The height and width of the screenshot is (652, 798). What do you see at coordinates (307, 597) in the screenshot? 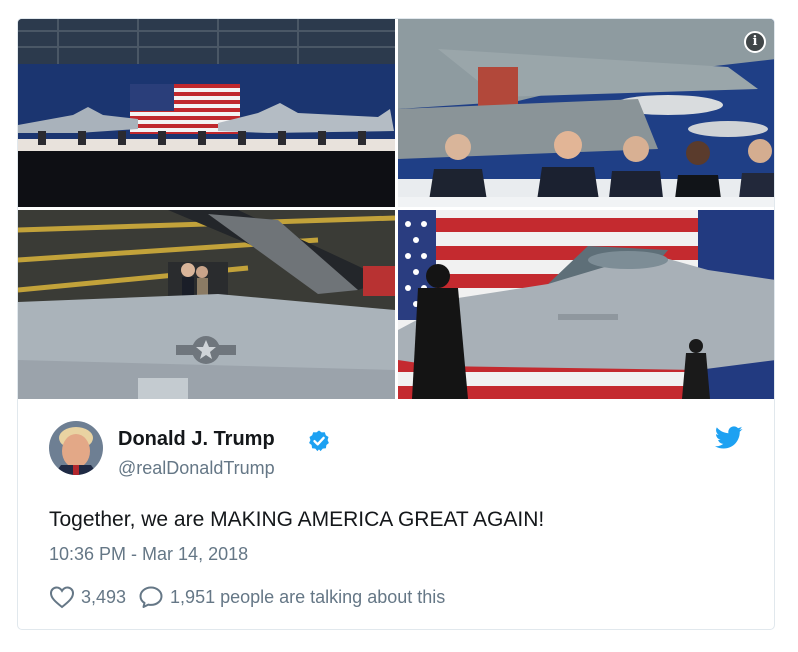
I see `talking-about-count: 1,951 people are talking about this` at bounding box center [307, 597].